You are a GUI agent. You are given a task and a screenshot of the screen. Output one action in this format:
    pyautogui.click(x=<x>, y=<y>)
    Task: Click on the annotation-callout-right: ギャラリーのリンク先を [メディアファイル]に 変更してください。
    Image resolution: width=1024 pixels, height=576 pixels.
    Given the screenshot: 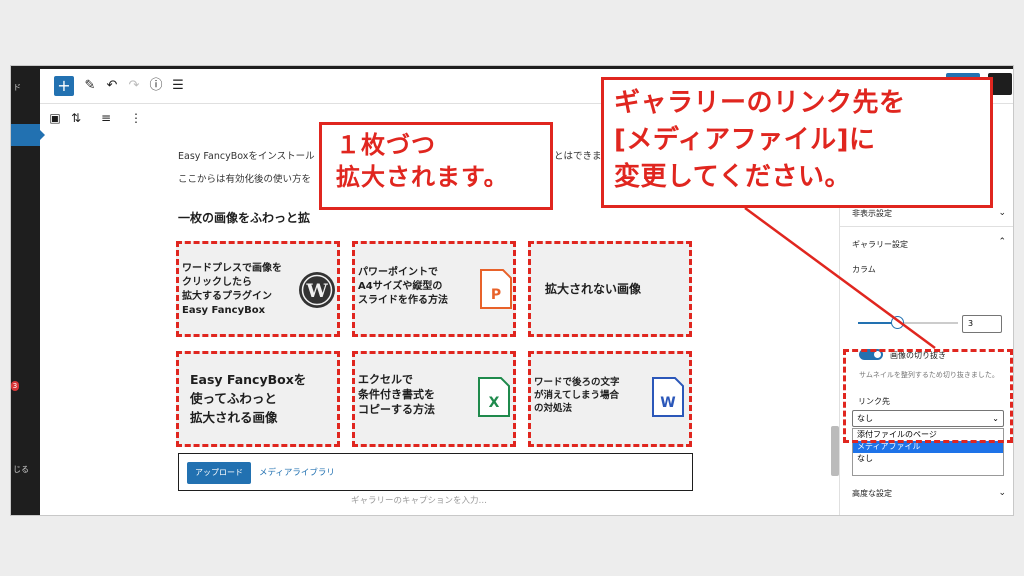 What is the action you would take?
    pyautogui.click(x=797, y=142)
    